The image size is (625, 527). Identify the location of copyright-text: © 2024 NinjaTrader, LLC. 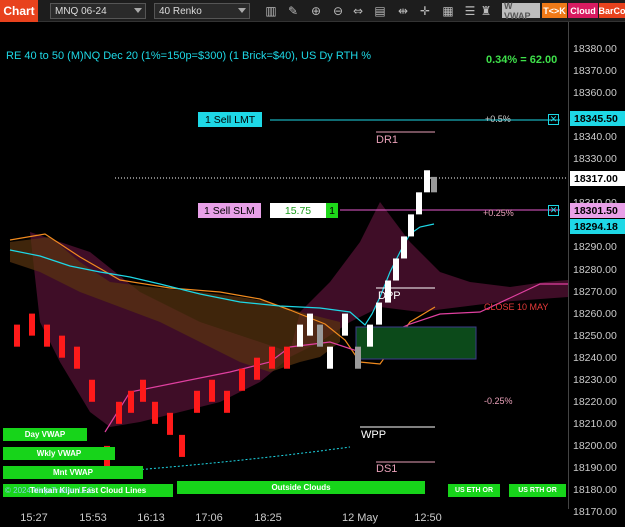
(49, 490).